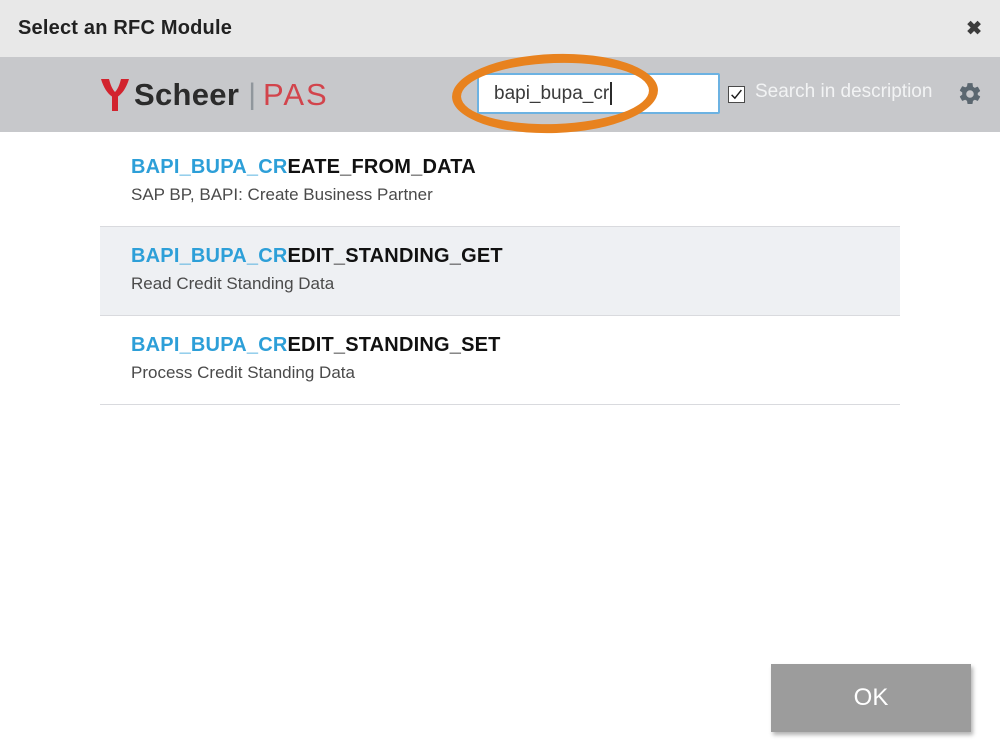 The image size is (1000, 749). I want to click on rfc-module-name: BAPI_BUPA_CREATE_FROM_DATA, so click(505, 167).